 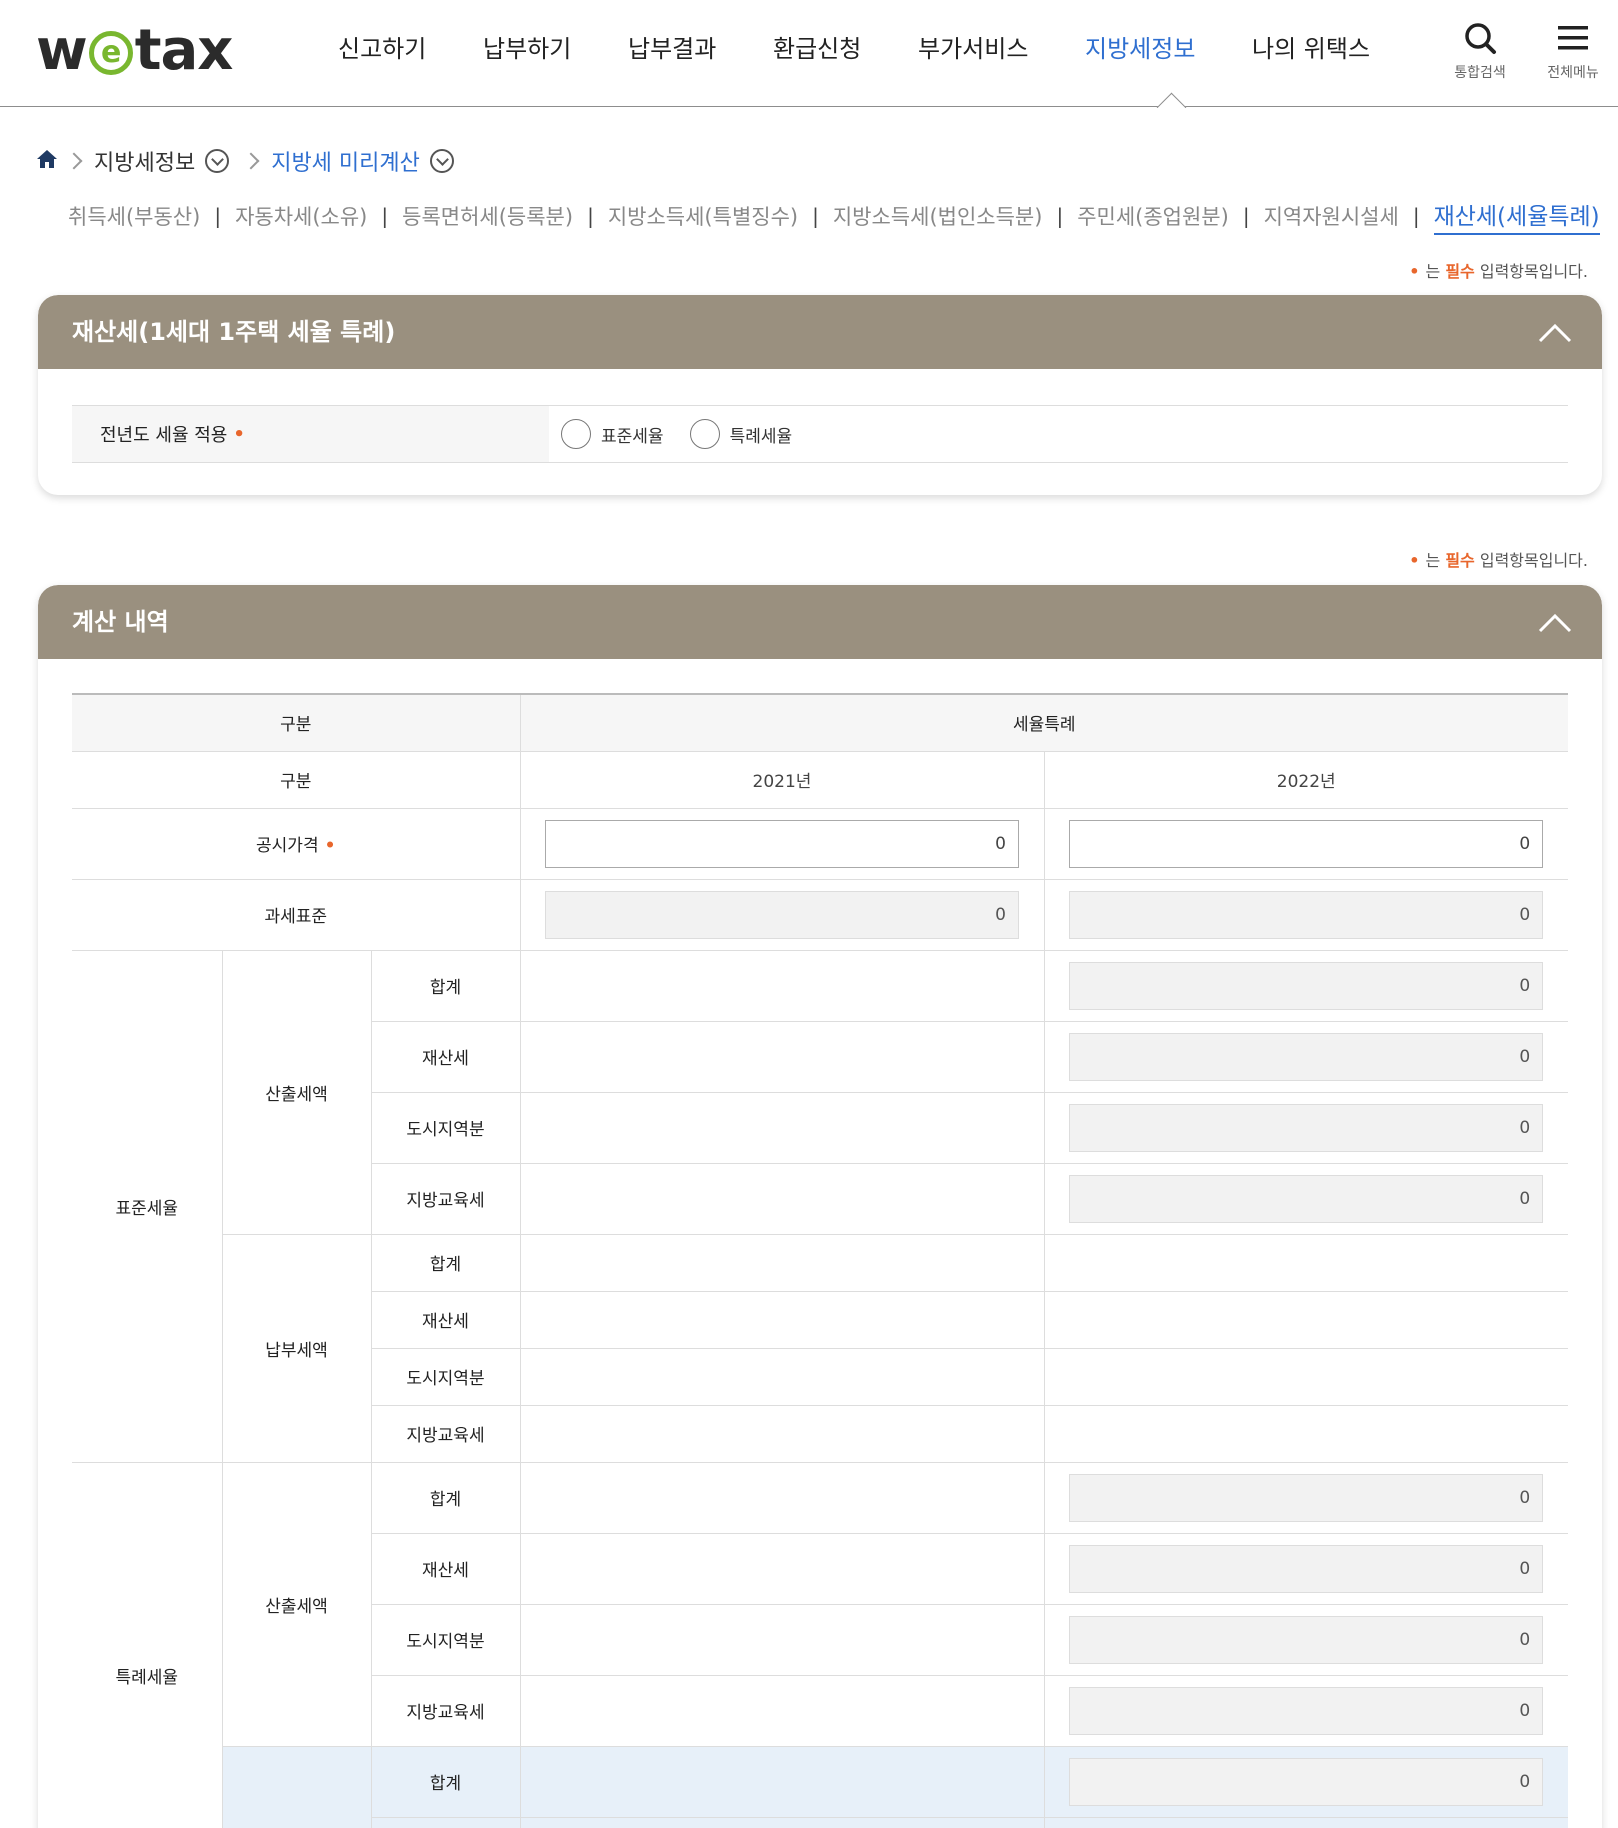 What do you see at coordinates (234, 332) in the screenshot?
I see `panel-title: 재산세(1세대 1주택 세율 특례)` at bounding box center [234, 332].